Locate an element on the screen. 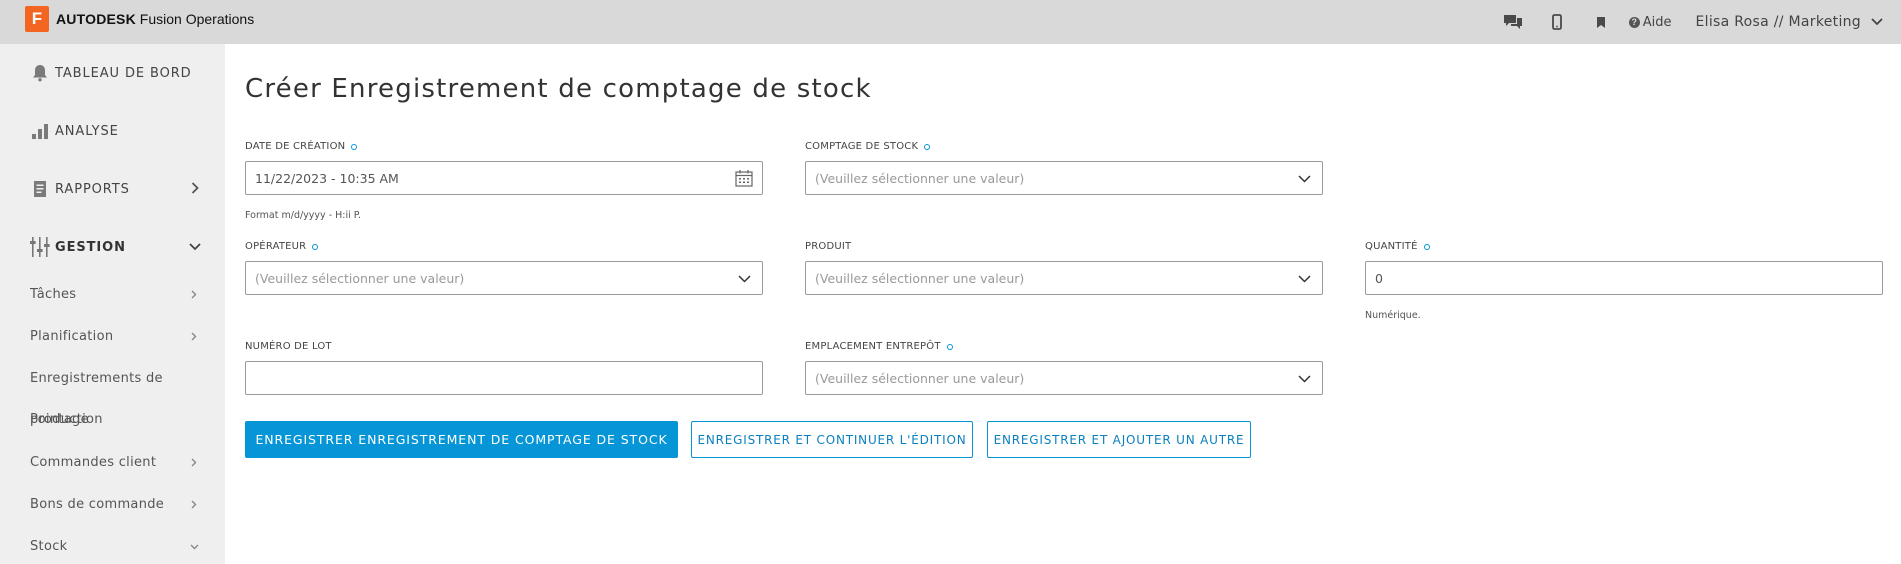 The image size is (1901, 564). warehouse-location-label: EMPLACEMENT ENTREPÔT is located at coordinates (879, 346).